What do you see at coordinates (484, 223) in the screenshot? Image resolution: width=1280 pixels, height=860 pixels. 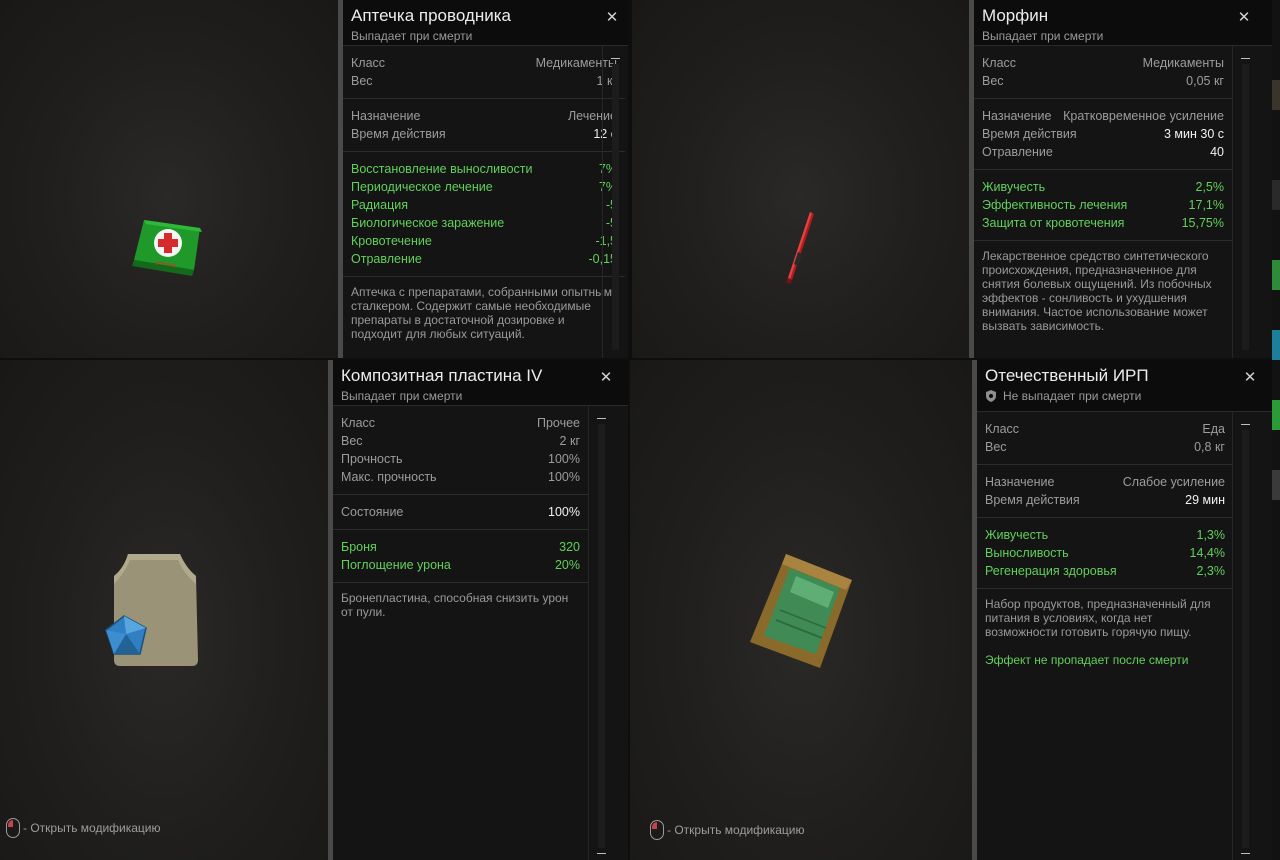 I see `effect-row: Биологическое заражение-5` at bounding box center [484, 223].